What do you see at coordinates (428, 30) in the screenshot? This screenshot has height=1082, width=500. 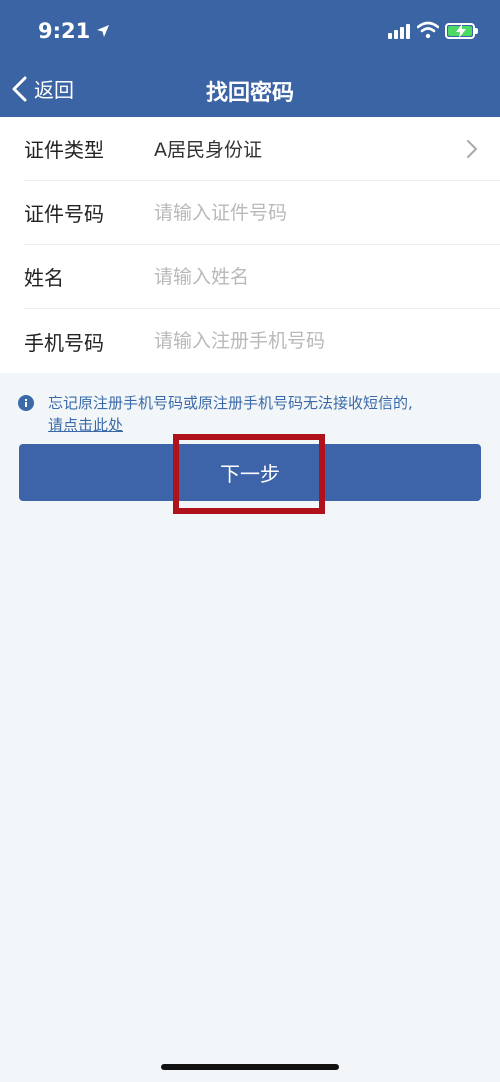 I see `wifi-icon` at bounding box center [428, 30].